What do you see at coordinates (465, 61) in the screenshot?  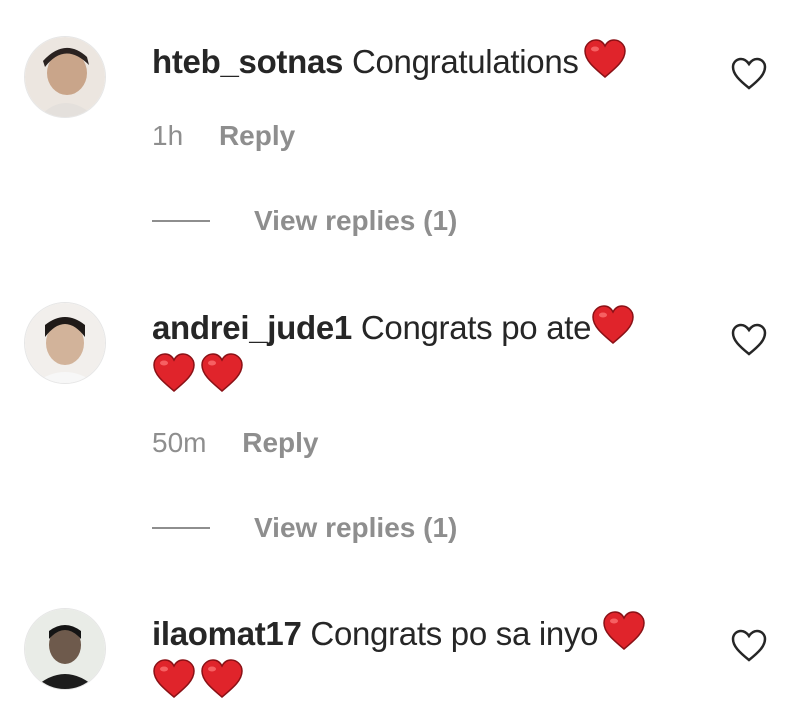 I see `comment-text: Congratulations` at bounding box center [465, 61].